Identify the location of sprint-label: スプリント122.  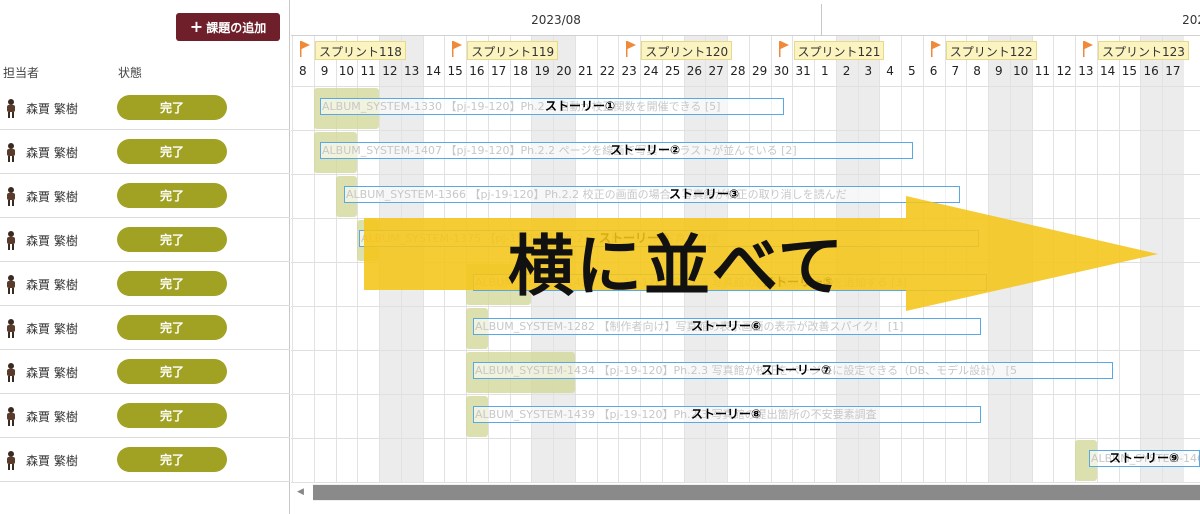
(991, 50).